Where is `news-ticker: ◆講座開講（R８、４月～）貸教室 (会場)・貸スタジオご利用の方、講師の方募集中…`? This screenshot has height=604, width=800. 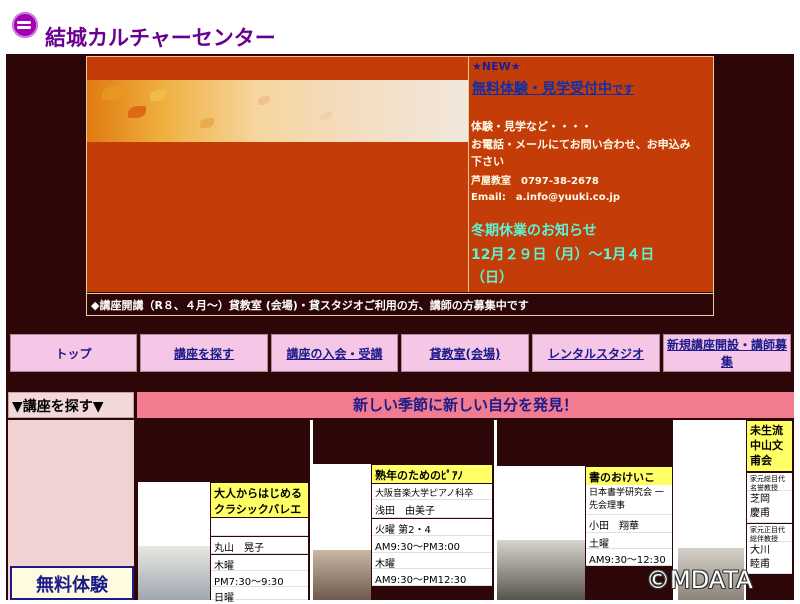
news-ticker: ◆講座開講（R８、４月～）貸教室 (会場)・貸スタジオご利用の方、講師の方募集中… is located at coordinates (400, 304).